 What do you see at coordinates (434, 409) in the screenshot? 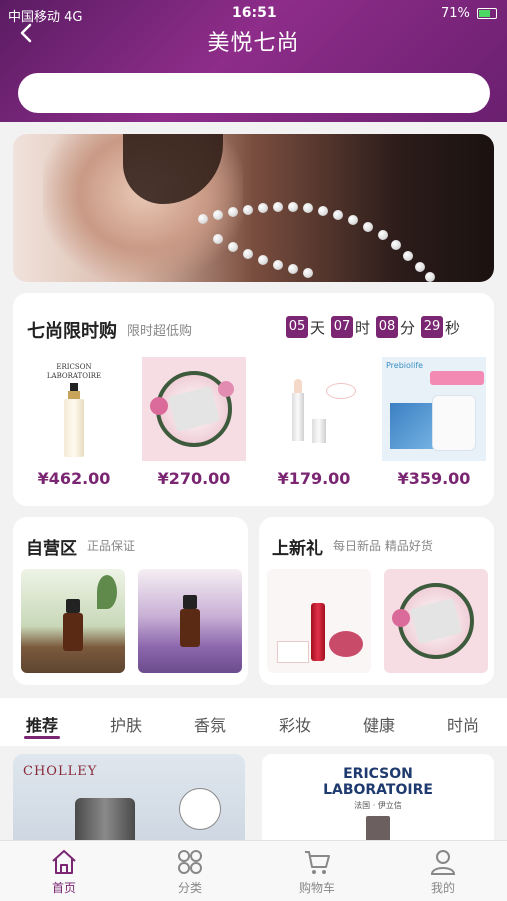
I see `flash-product-4: Prebiolife` at bounding box center [434, 409].